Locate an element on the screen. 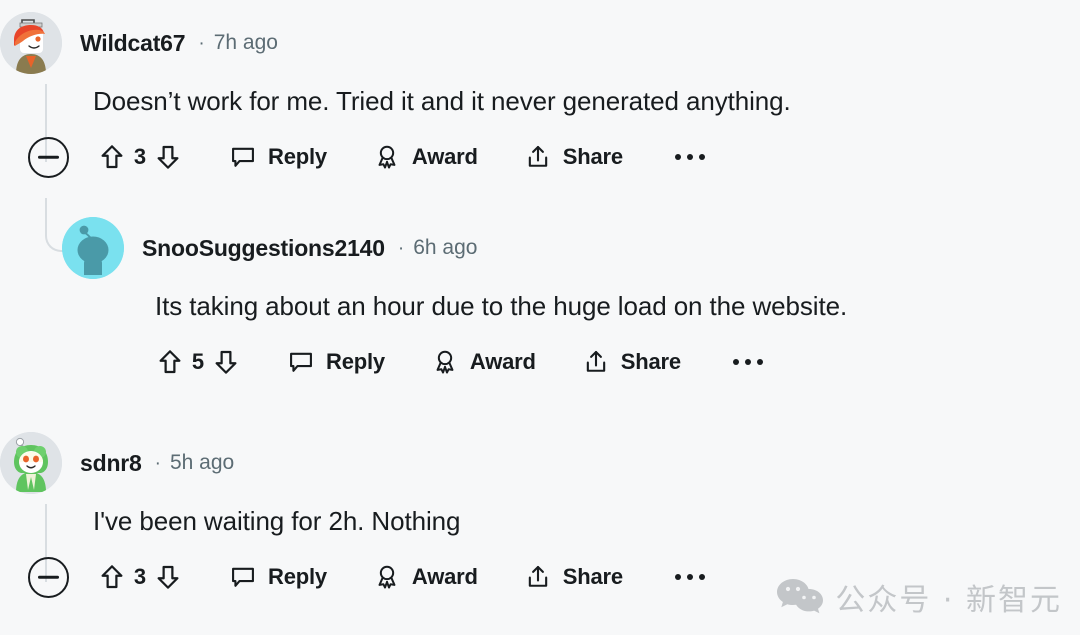 This screenshot has width=1080, height=635. comment-timestamp: 5h ago is located at coordinates (202, 462).